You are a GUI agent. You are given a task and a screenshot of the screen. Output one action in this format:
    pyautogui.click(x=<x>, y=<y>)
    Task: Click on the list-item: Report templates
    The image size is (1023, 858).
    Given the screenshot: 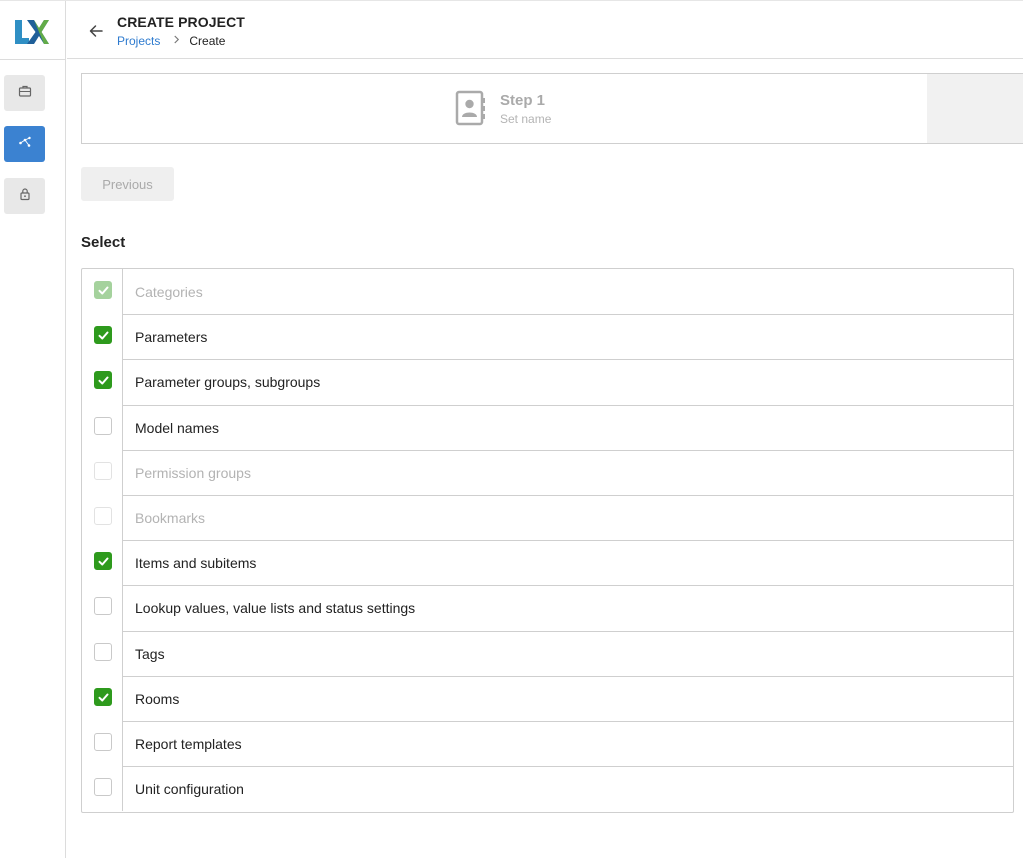 What is the action you would take?
    pyautogui.click(x=547, y=743)
    